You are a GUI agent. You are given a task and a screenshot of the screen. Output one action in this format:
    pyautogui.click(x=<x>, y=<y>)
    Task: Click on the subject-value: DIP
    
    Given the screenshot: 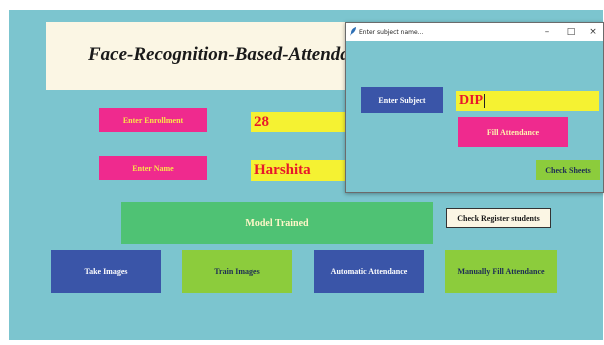 What is the action you would take?
    pyautogui.click(x=471, y=100)
    